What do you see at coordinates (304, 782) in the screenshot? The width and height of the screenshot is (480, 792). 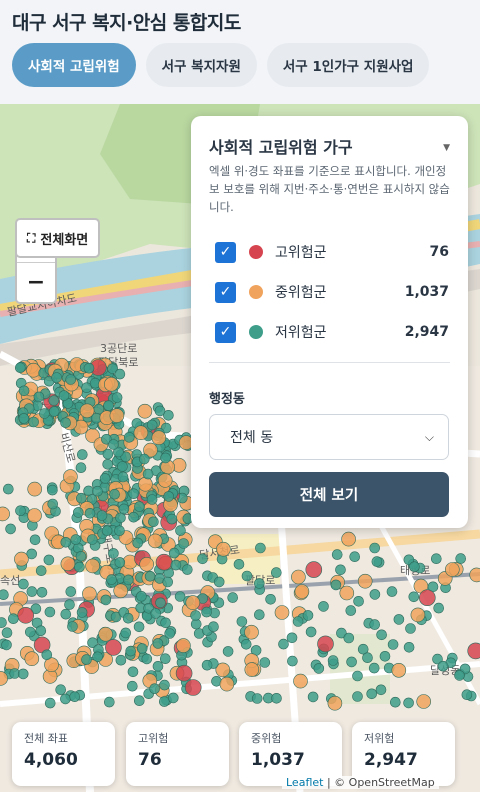 I see `leaflet-link: Leaflet` at bounding box center [304, 782].